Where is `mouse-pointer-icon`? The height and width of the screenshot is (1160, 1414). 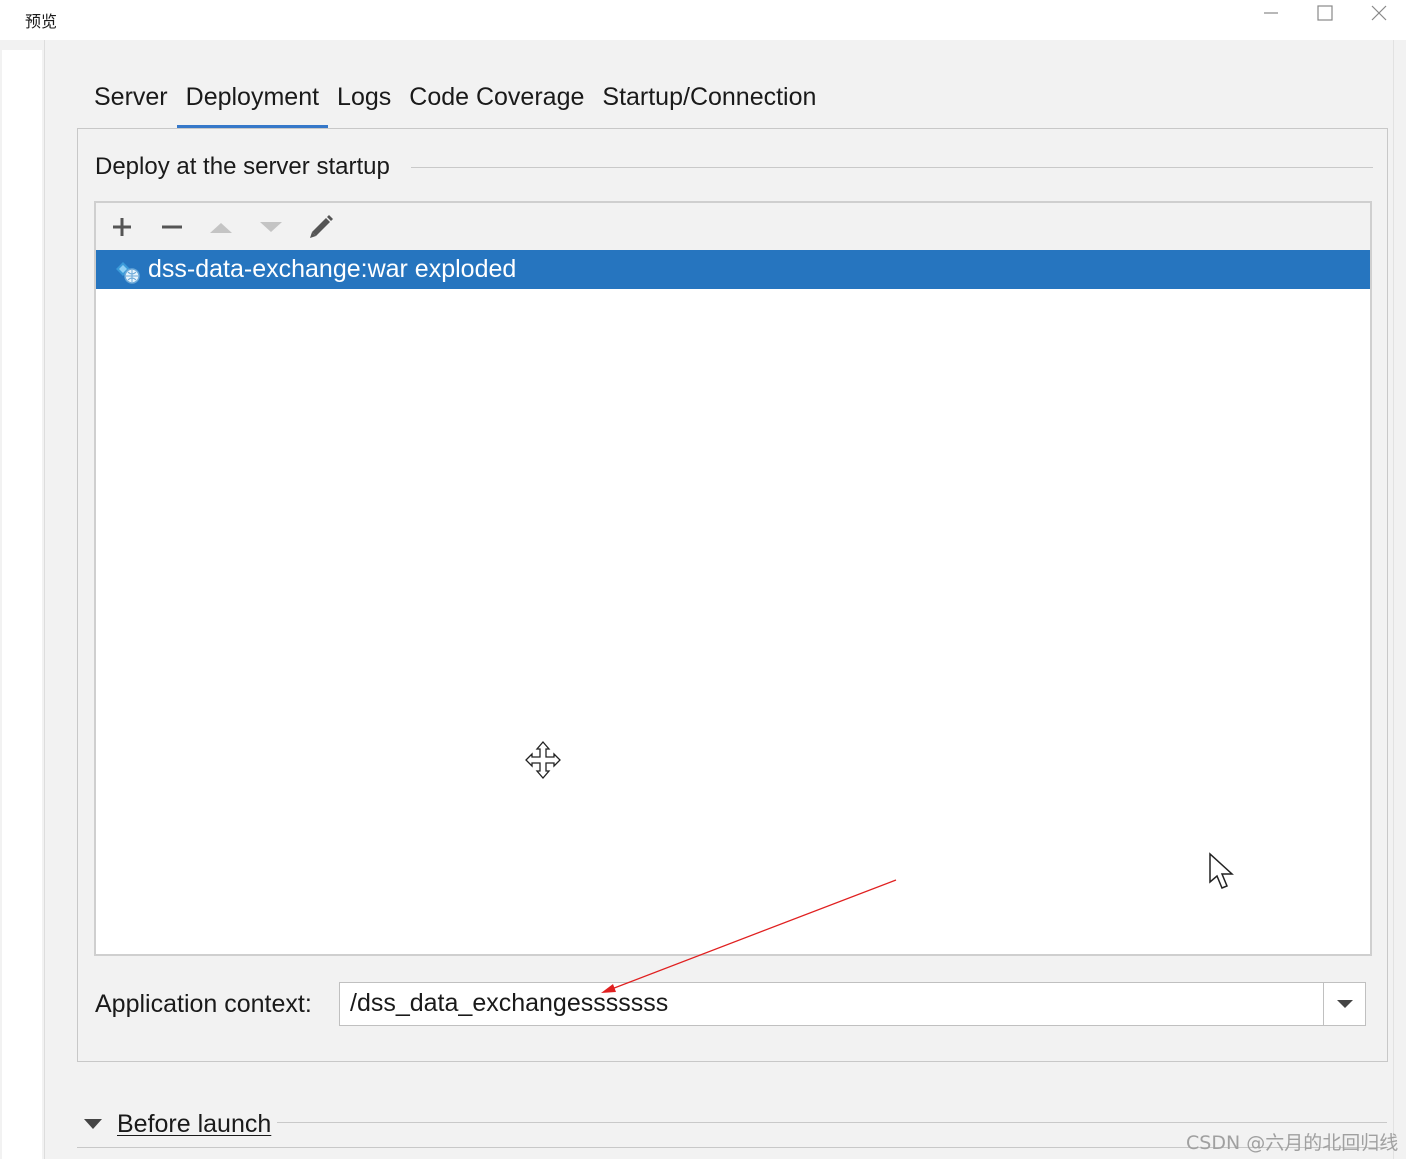
mouse-pointer-icon is located at coordinates (1221, 870).